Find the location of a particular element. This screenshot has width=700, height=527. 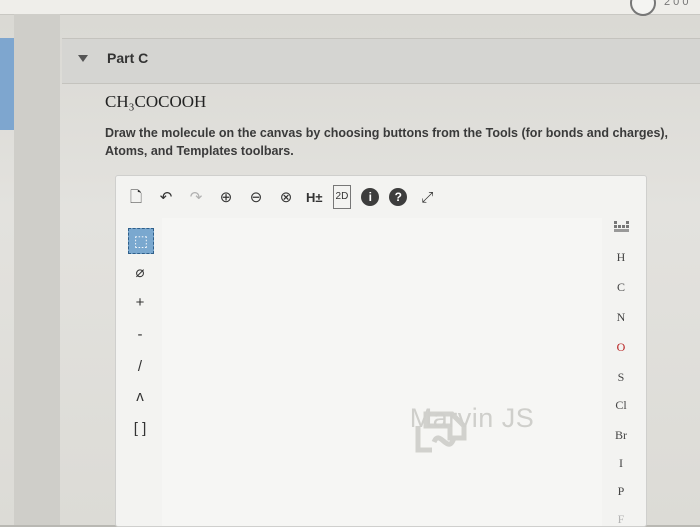

atom-h-button: H is located at coordinates (621, 257).